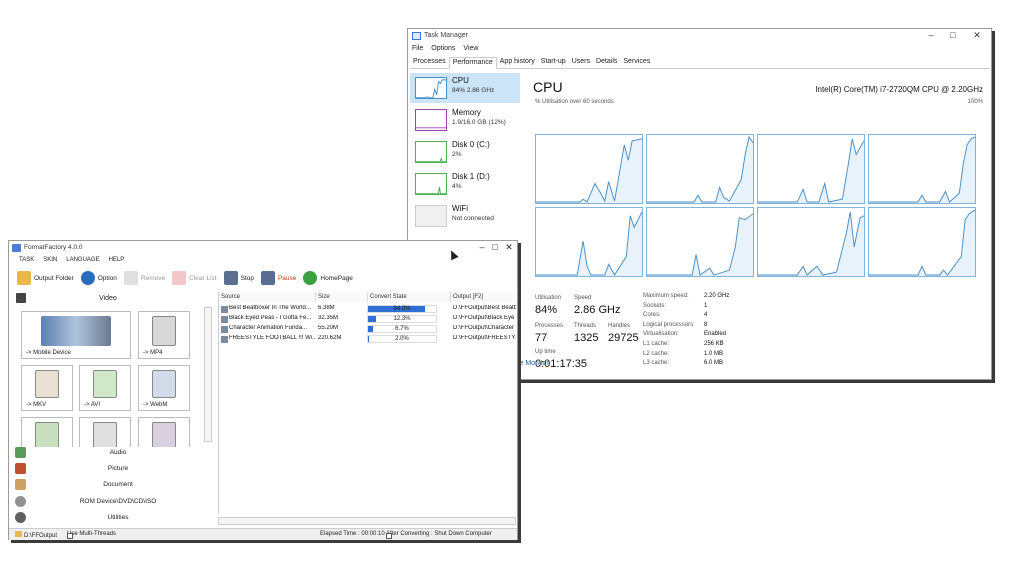 Image resolution: width=1024 pixels, height=576 pixels. What do you see at coordinates (330, 338) in the screenshot?
I see `row-size: 220.62M` at bounding box center [330, 338].